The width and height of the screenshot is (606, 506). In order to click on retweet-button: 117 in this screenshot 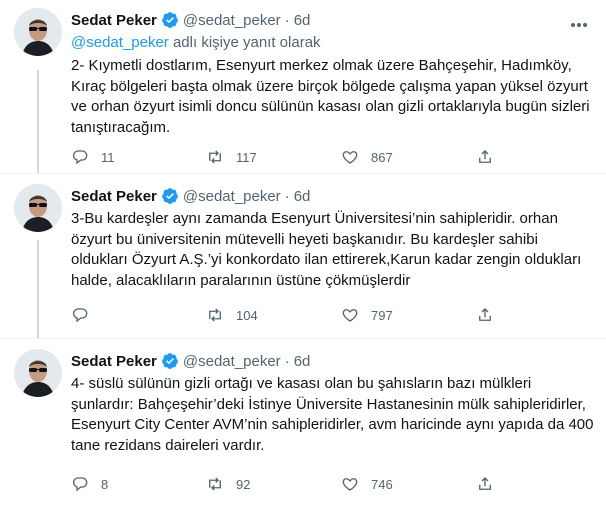, I will do `click(273, 157)`.